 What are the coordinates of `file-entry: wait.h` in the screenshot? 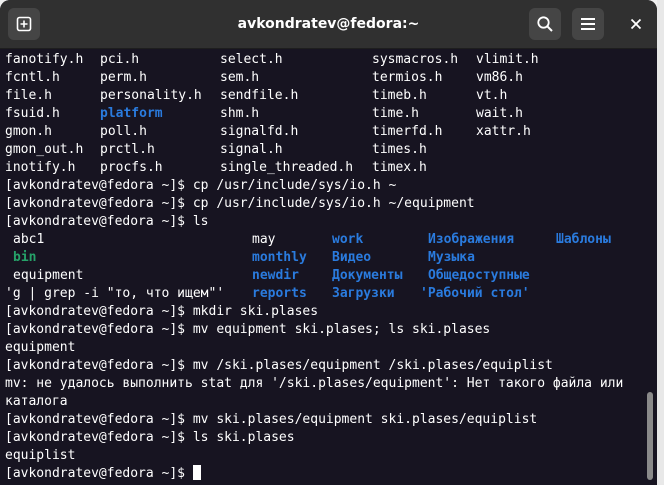 It's located at (499, 113).